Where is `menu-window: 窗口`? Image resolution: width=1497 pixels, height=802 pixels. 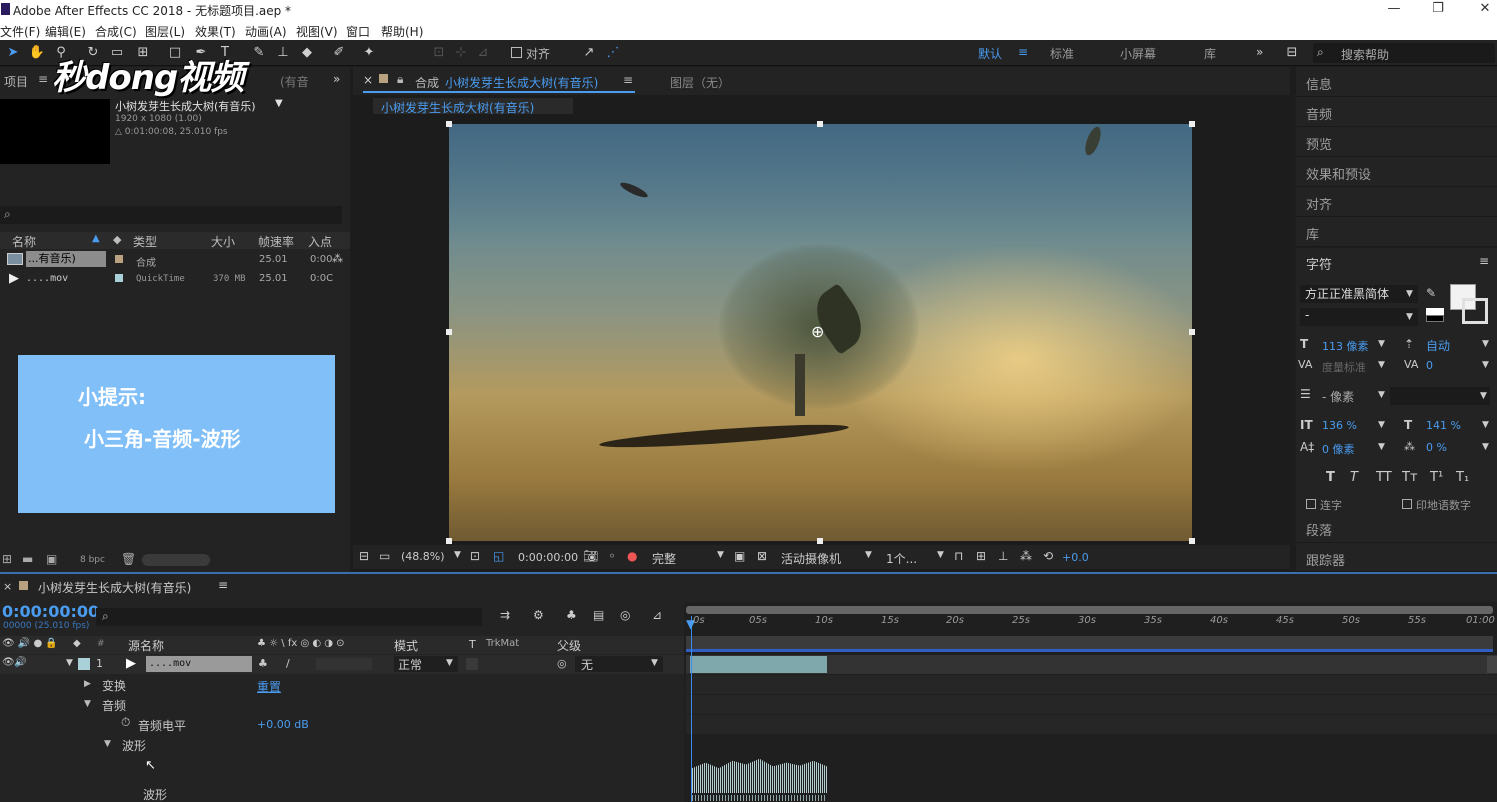
menu-window: 窗口 is located at coordinates (358, 31).